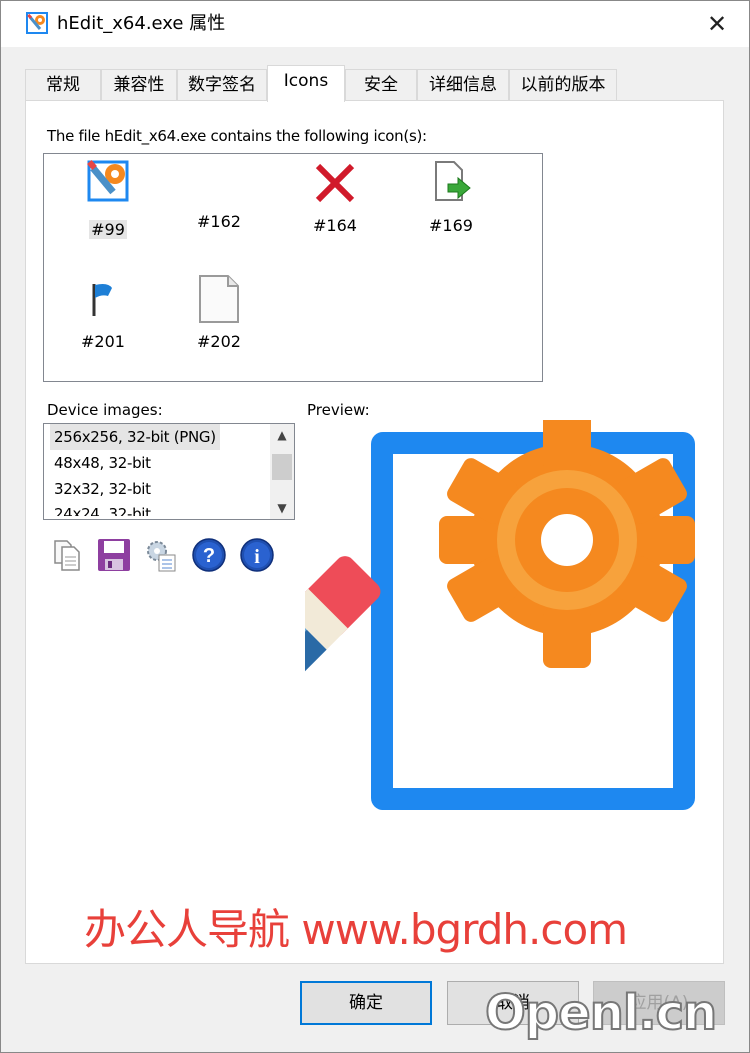 The image size is (750, 1053). I want to click on tab-digital-signatures: 数字签名, so click(222, 85).